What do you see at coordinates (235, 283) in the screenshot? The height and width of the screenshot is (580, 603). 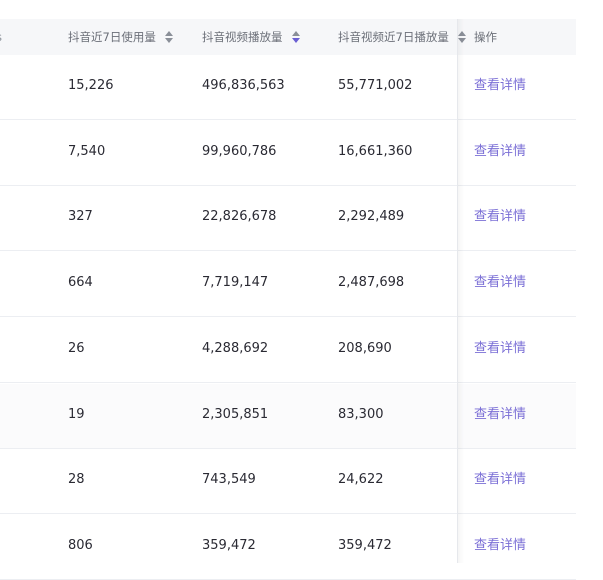 I see `cell-video-plays: 7,719,147` at bounding box center [235, 283].